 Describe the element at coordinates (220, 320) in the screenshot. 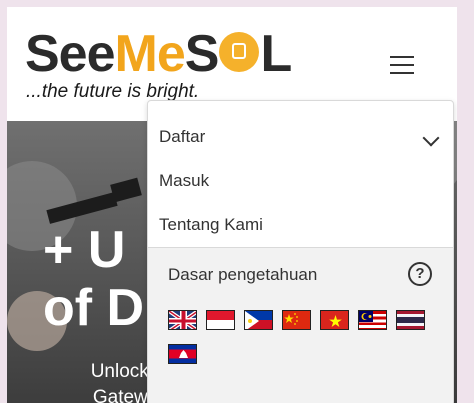

I see `flag-indonesia-icon` at that location.